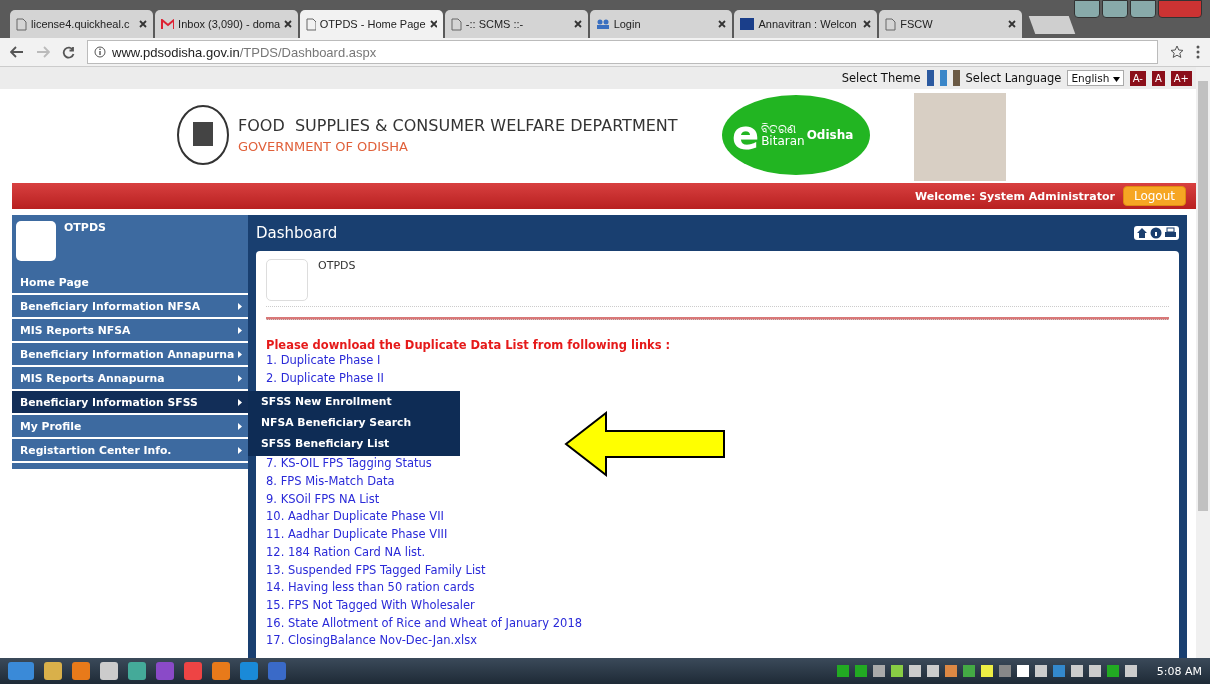  I want to click on restore-button, so click(1087, 9).